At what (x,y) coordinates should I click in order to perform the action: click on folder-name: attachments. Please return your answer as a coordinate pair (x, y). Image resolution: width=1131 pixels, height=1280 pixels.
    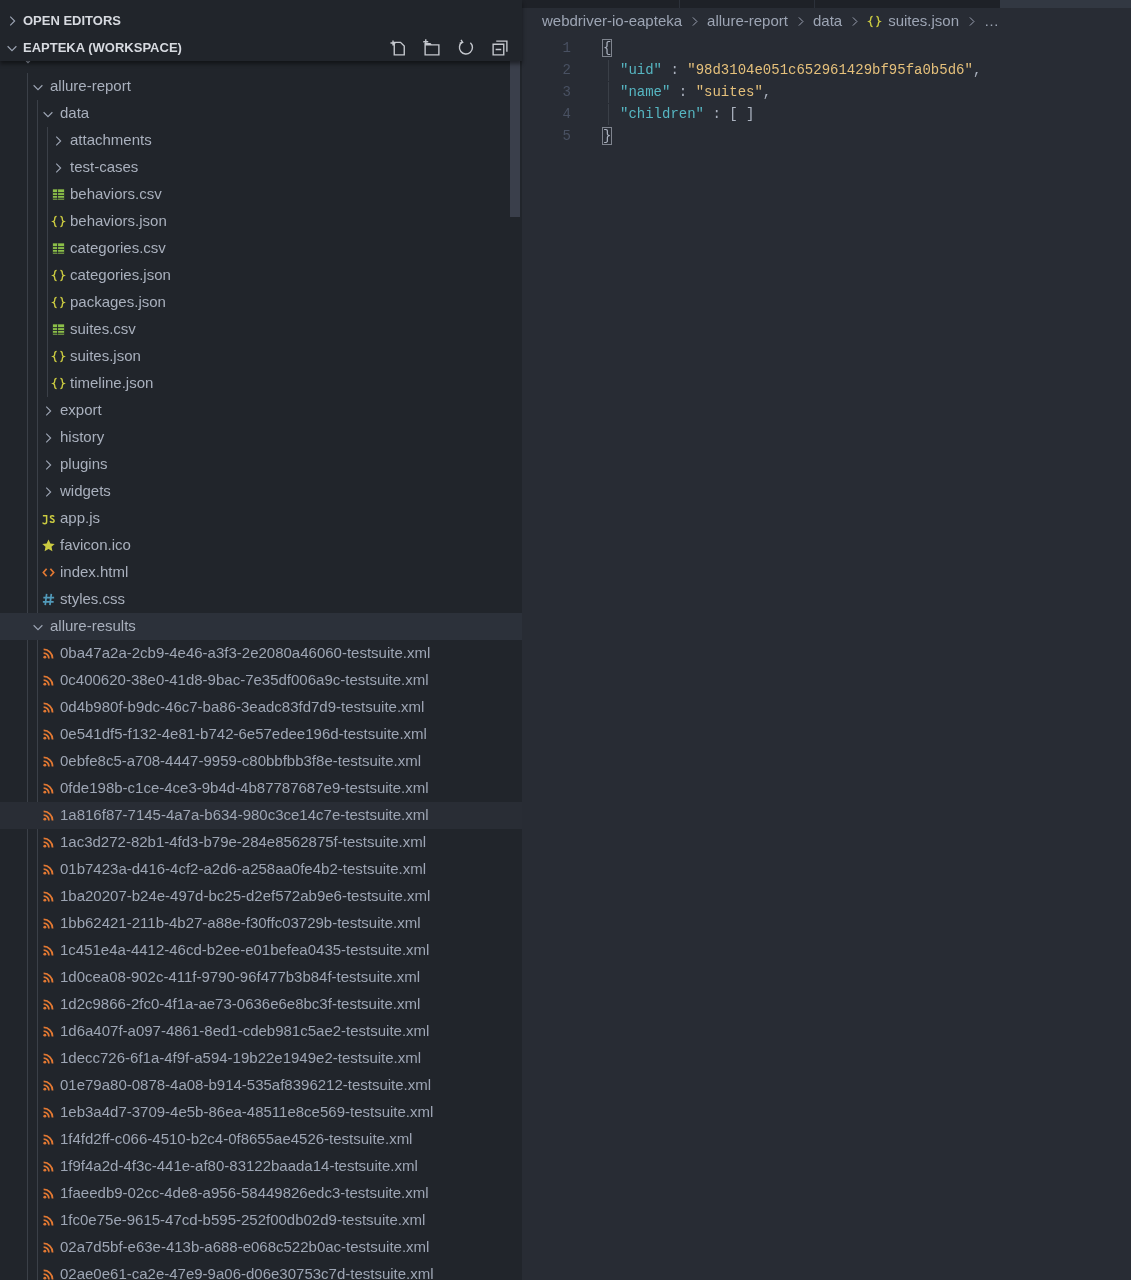
    Looking at the image, I should click on (111, 140).